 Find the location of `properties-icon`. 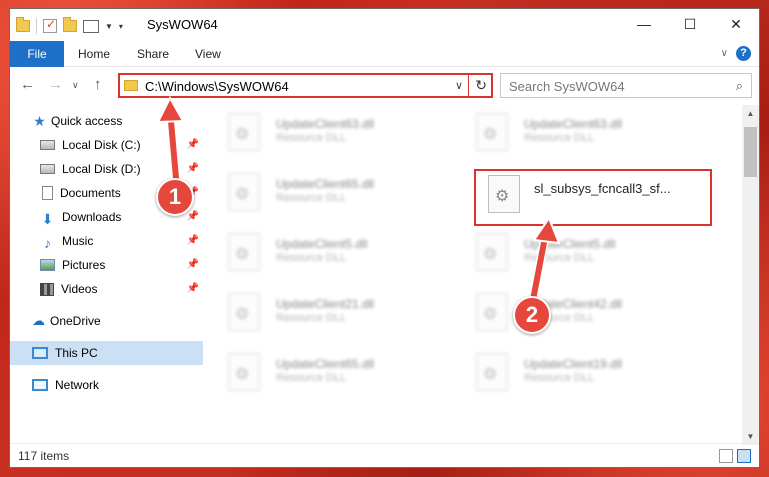

properties-icon is located at coordinates (91, 26).